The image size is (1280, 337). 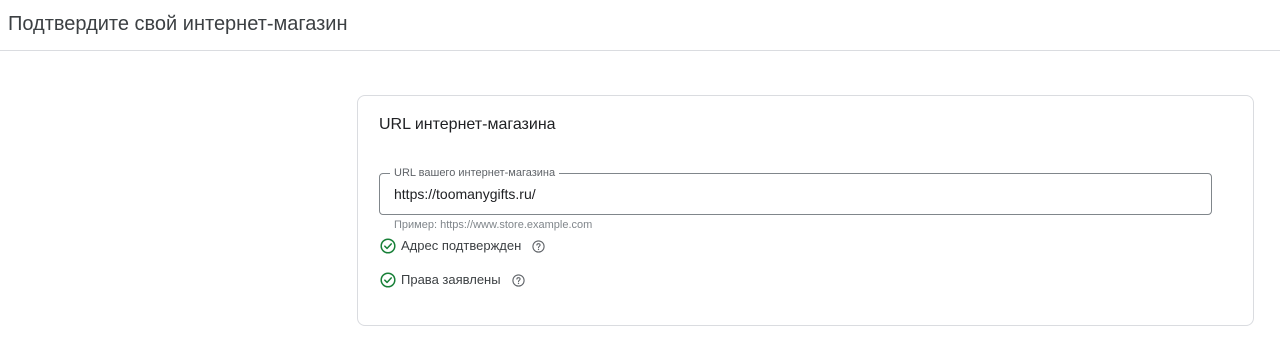 I want to click on store-url-field: URL вашего интернет-магазина, so click(x=795, y=190).